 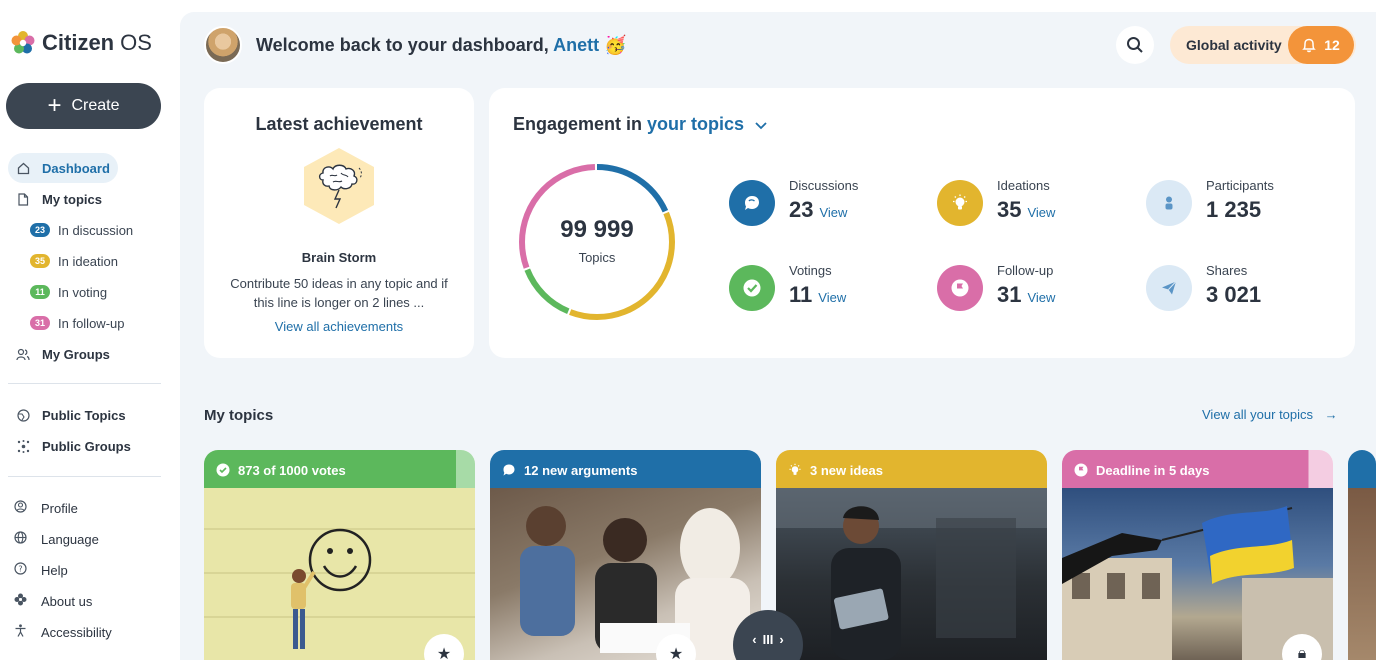 I want to click on topic-card: 873 of 1000 votes ★, so click(x=339, y=555).